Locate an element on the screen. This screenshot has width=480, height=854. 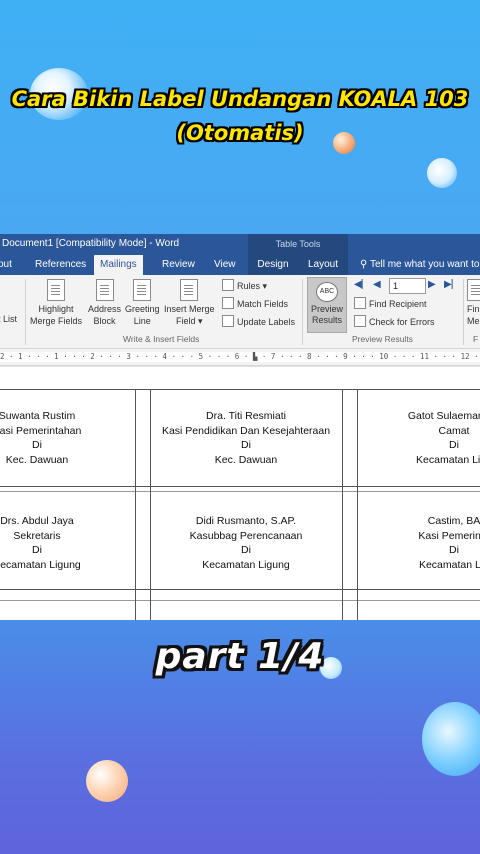
rules-button: Rules ▾ is located at coordinates (244, 285).